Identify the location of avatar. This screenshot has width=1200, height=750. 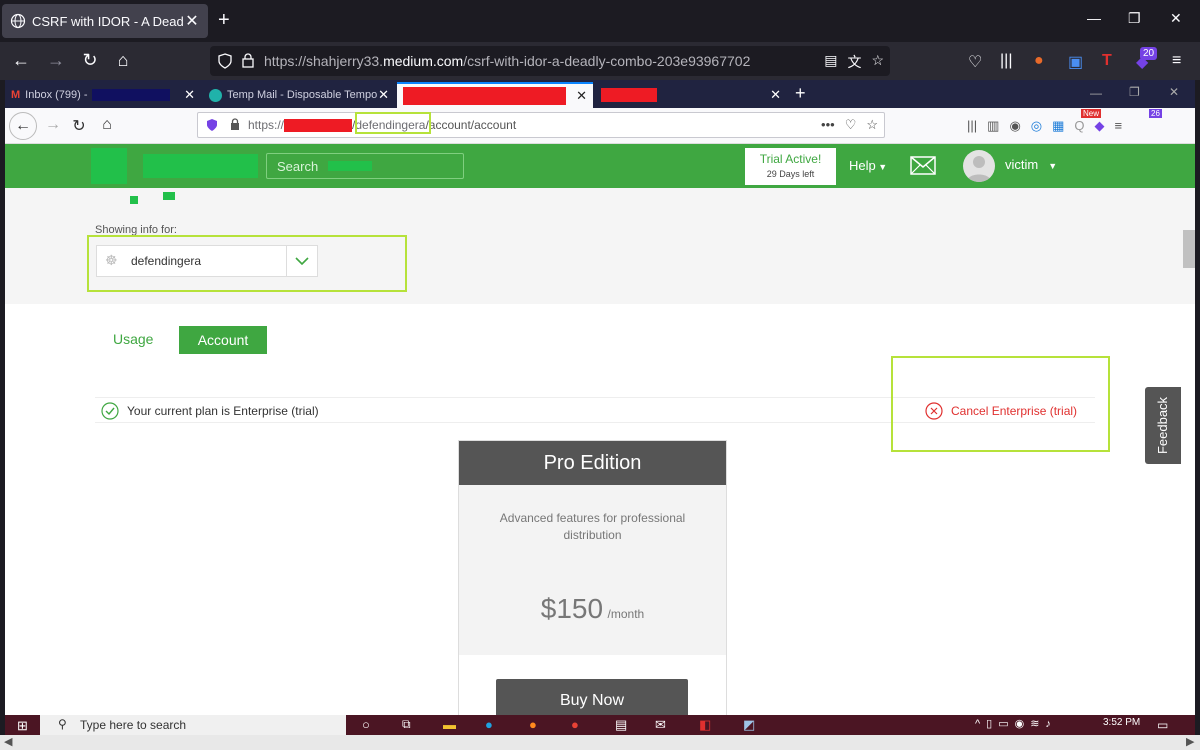
(979, 166).